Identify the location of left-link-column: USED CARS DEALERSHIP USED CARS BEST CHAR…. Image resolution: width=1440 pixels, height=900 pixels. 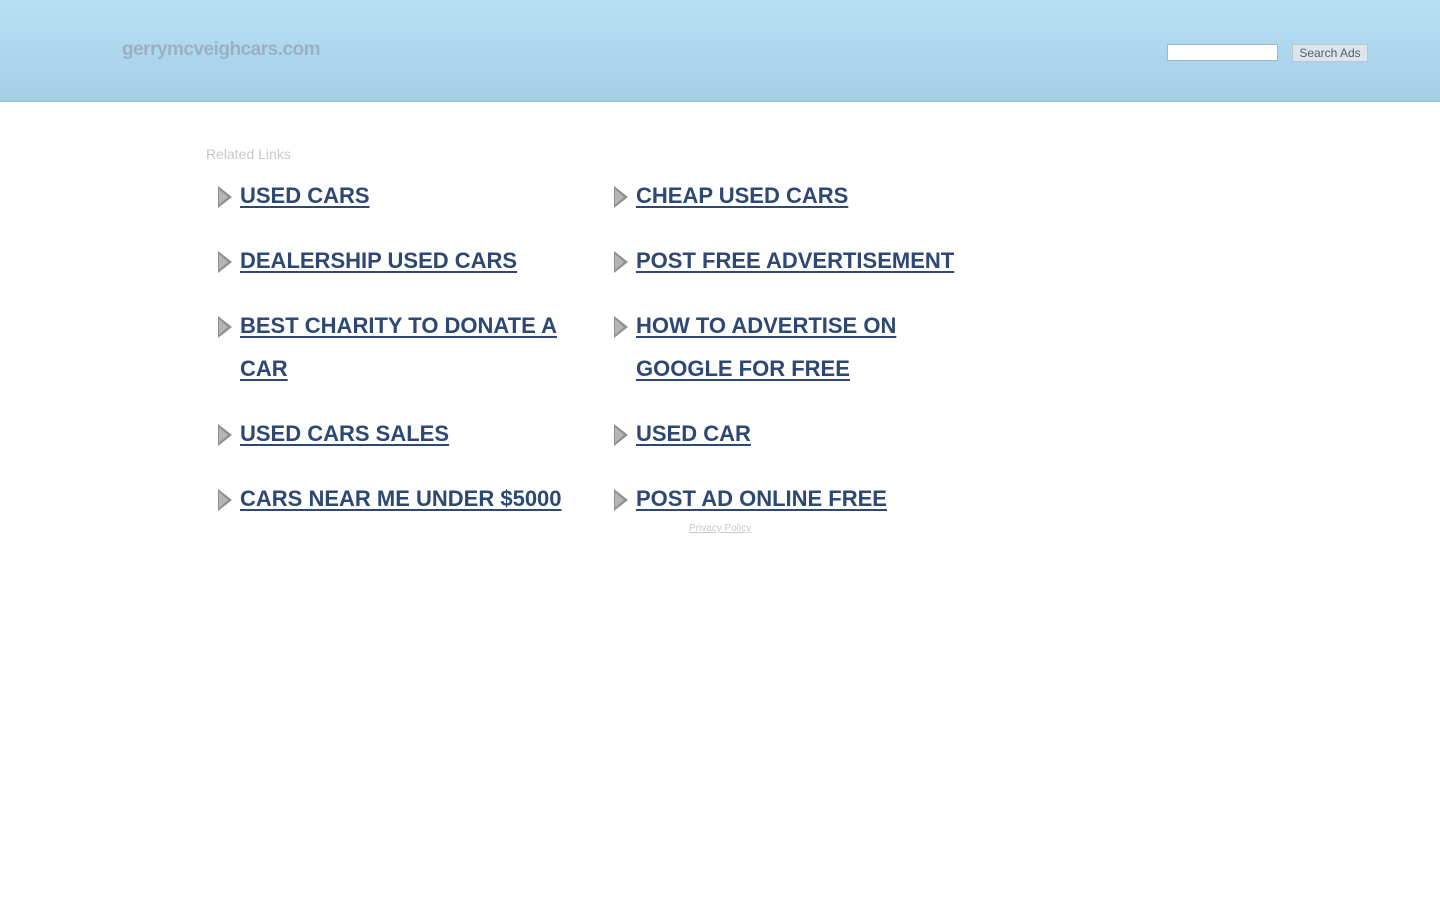
(398, 360).